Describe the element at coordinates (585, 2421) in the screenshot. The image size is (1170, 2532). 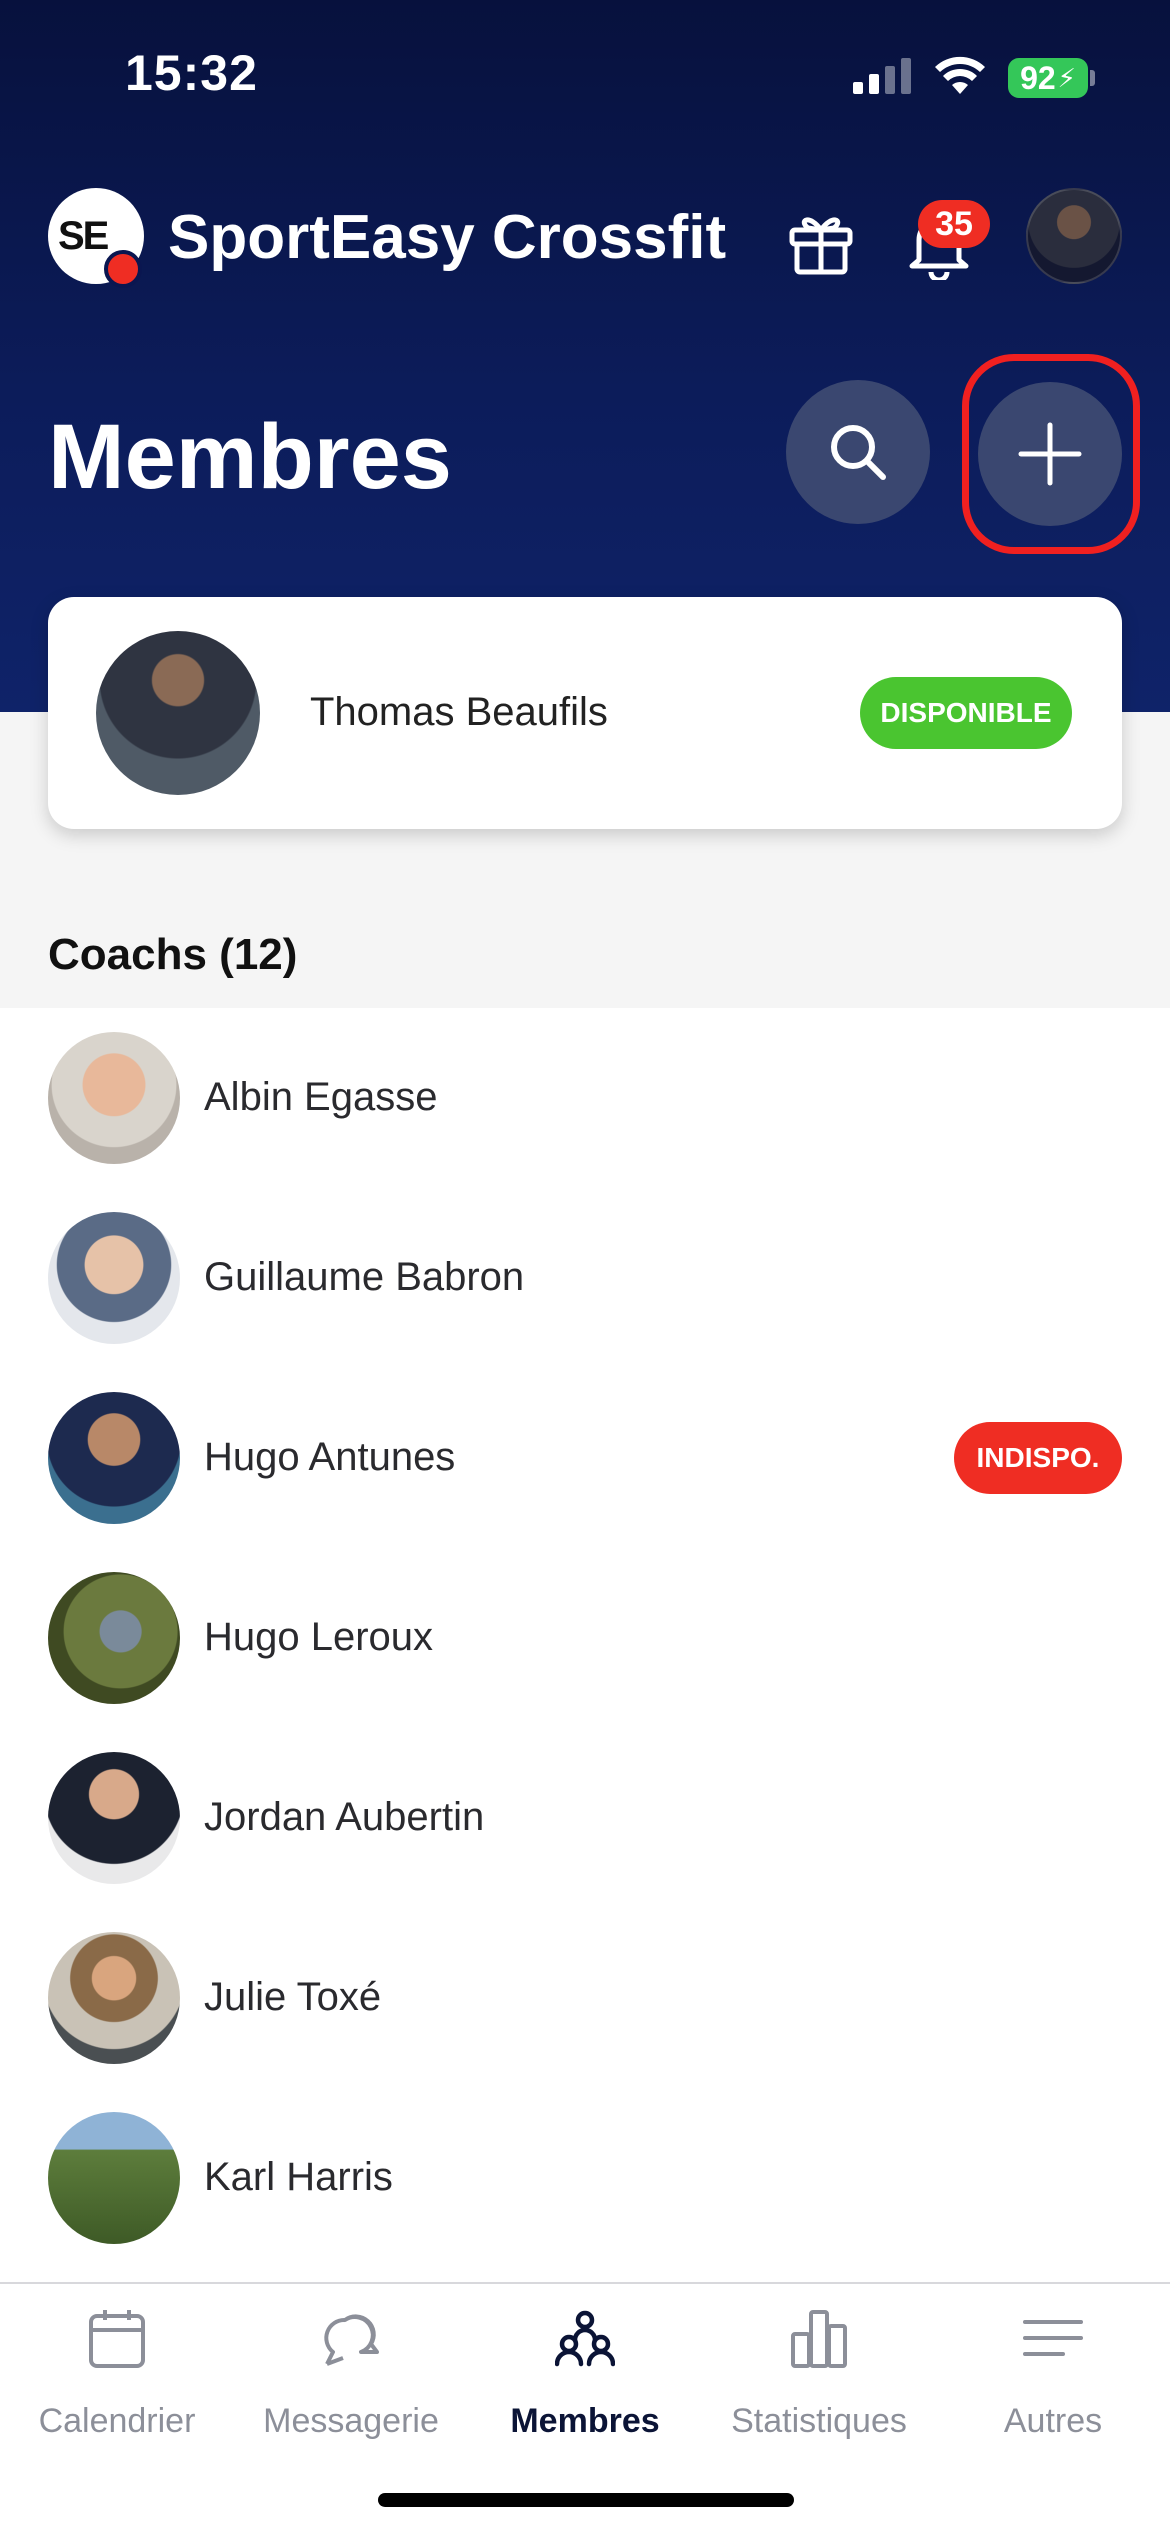
I see `tab-label: Membres` at that location.